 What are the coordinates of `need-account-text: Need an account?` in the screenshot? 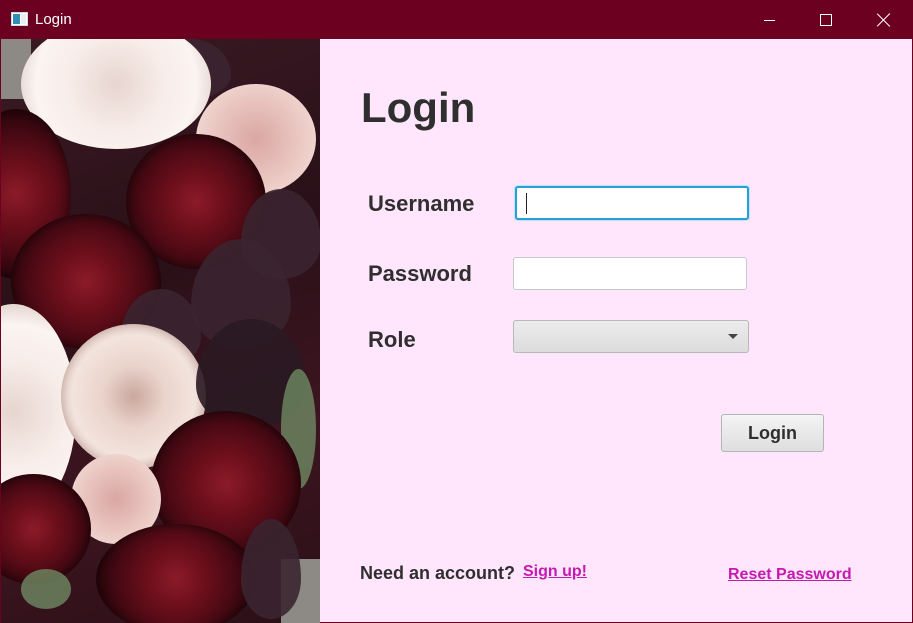 It's located at (438, 573).